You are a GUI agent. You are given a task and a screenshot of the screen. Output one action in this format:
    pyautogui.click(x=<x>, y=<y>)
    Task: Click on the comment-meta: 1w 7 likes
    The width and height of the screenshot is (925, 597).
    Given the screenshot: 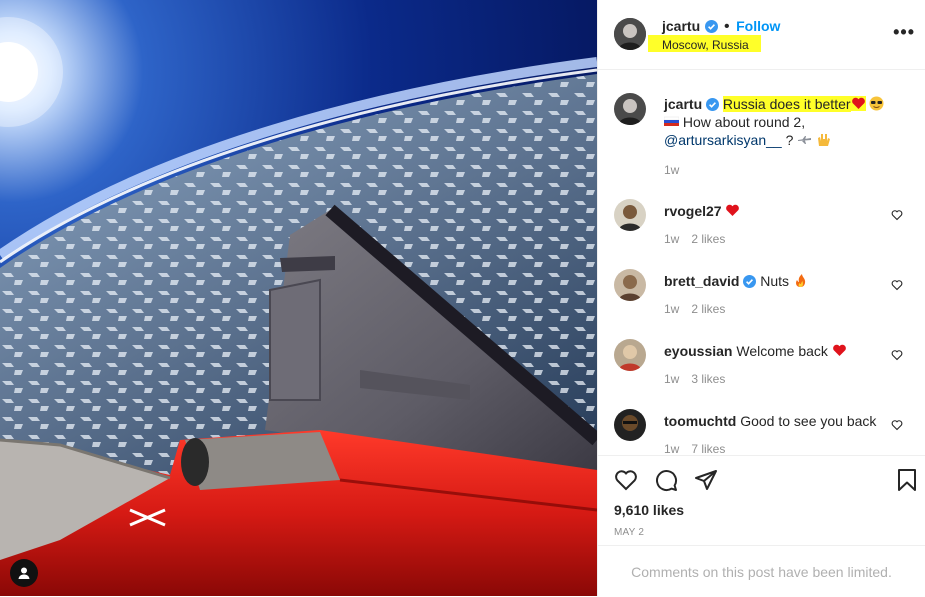 What is the action you would take?
    pyautogui.click(x=700, y=448)
    